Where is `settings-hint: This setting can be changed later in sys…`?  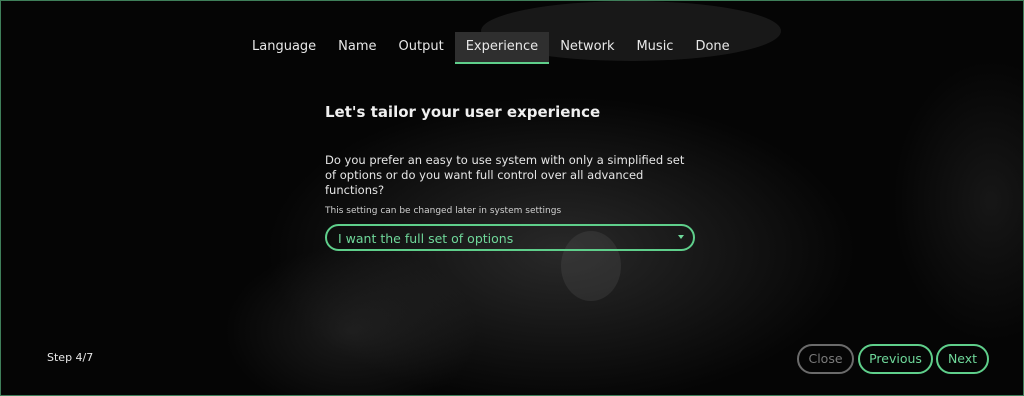 settings-hint: This setting can be changed later in sys… is located at coordinates (443, 211).